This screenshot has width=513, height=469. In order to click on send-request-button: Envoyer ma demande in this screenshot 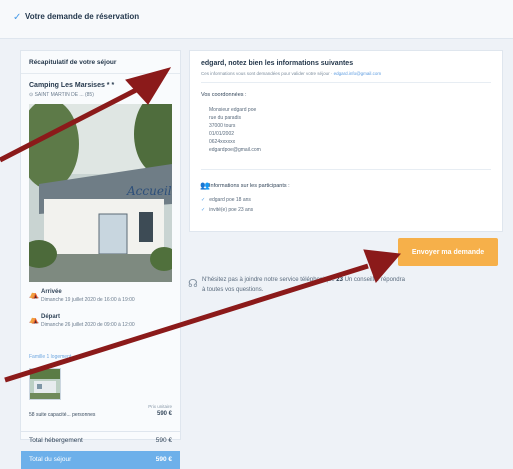, I will do `click(448, 252)`.